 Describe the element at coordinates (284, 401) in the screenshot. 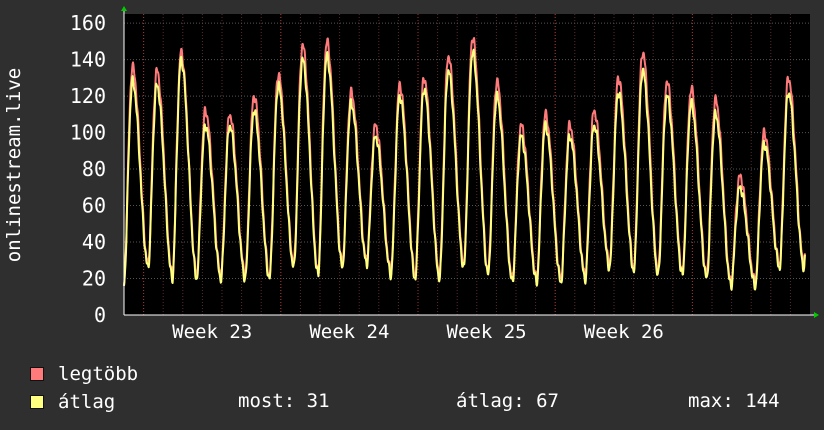

I see `stat-most: most: 31` at that location.